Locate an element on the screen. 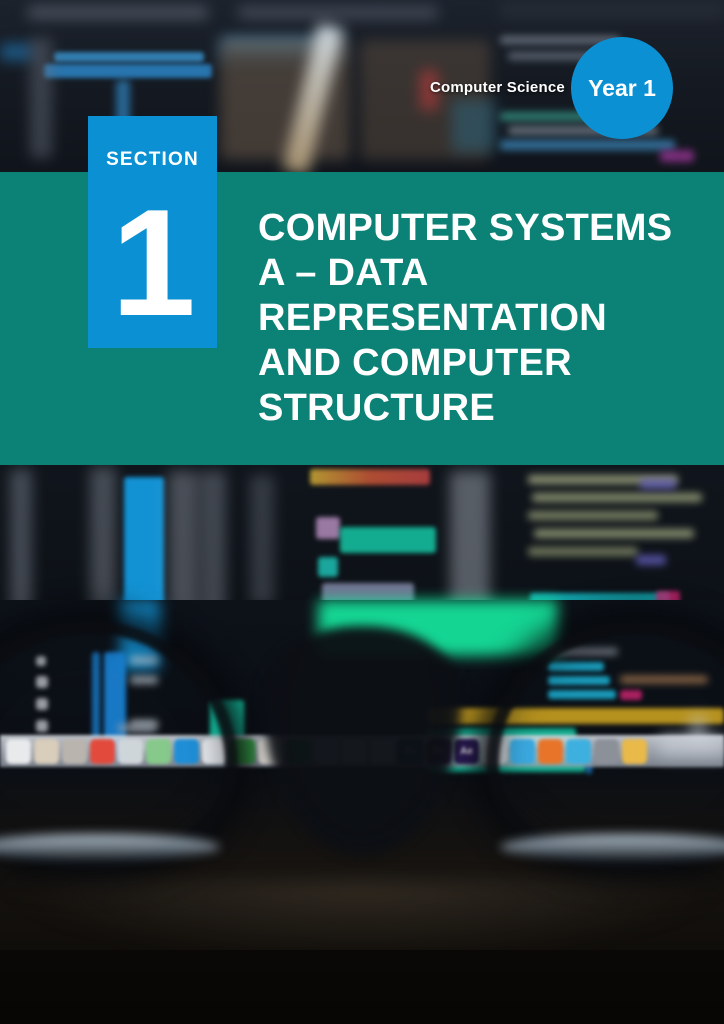  left-lens is located at coordinates (119, 745).